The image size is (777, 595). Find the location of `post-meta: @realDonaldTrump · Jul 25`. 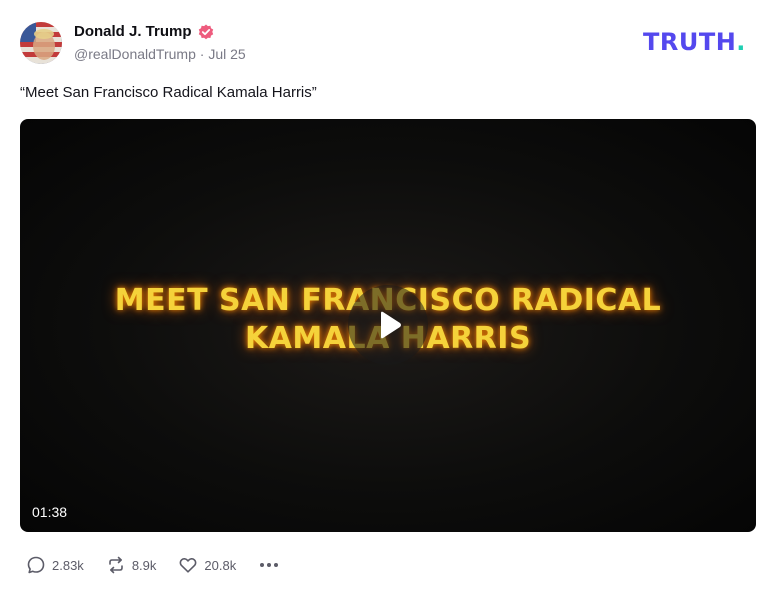

post-meta: @realDonaldTrump · Jul 25 is located at coordinates (160, 54).